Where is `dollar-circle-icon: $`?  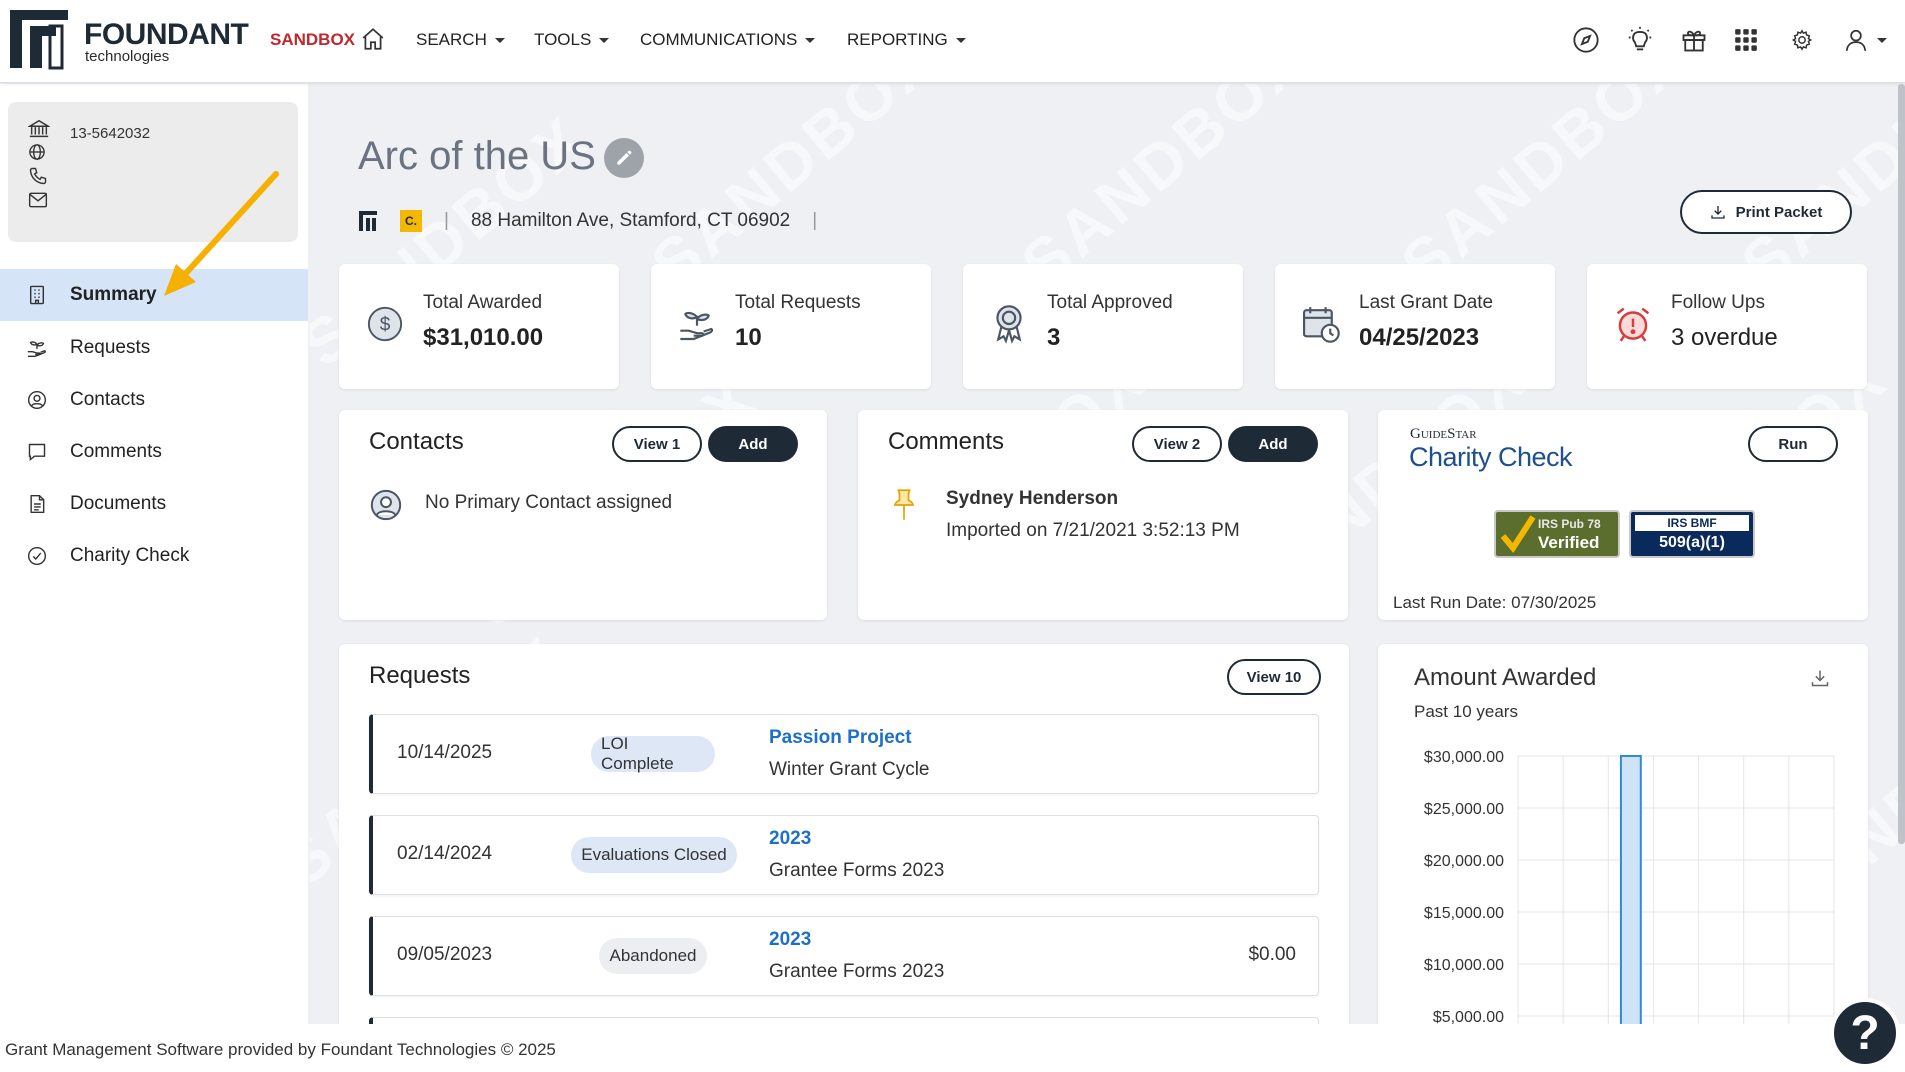 dollar-circle-icon: $ is located at coordinates (385, 324).